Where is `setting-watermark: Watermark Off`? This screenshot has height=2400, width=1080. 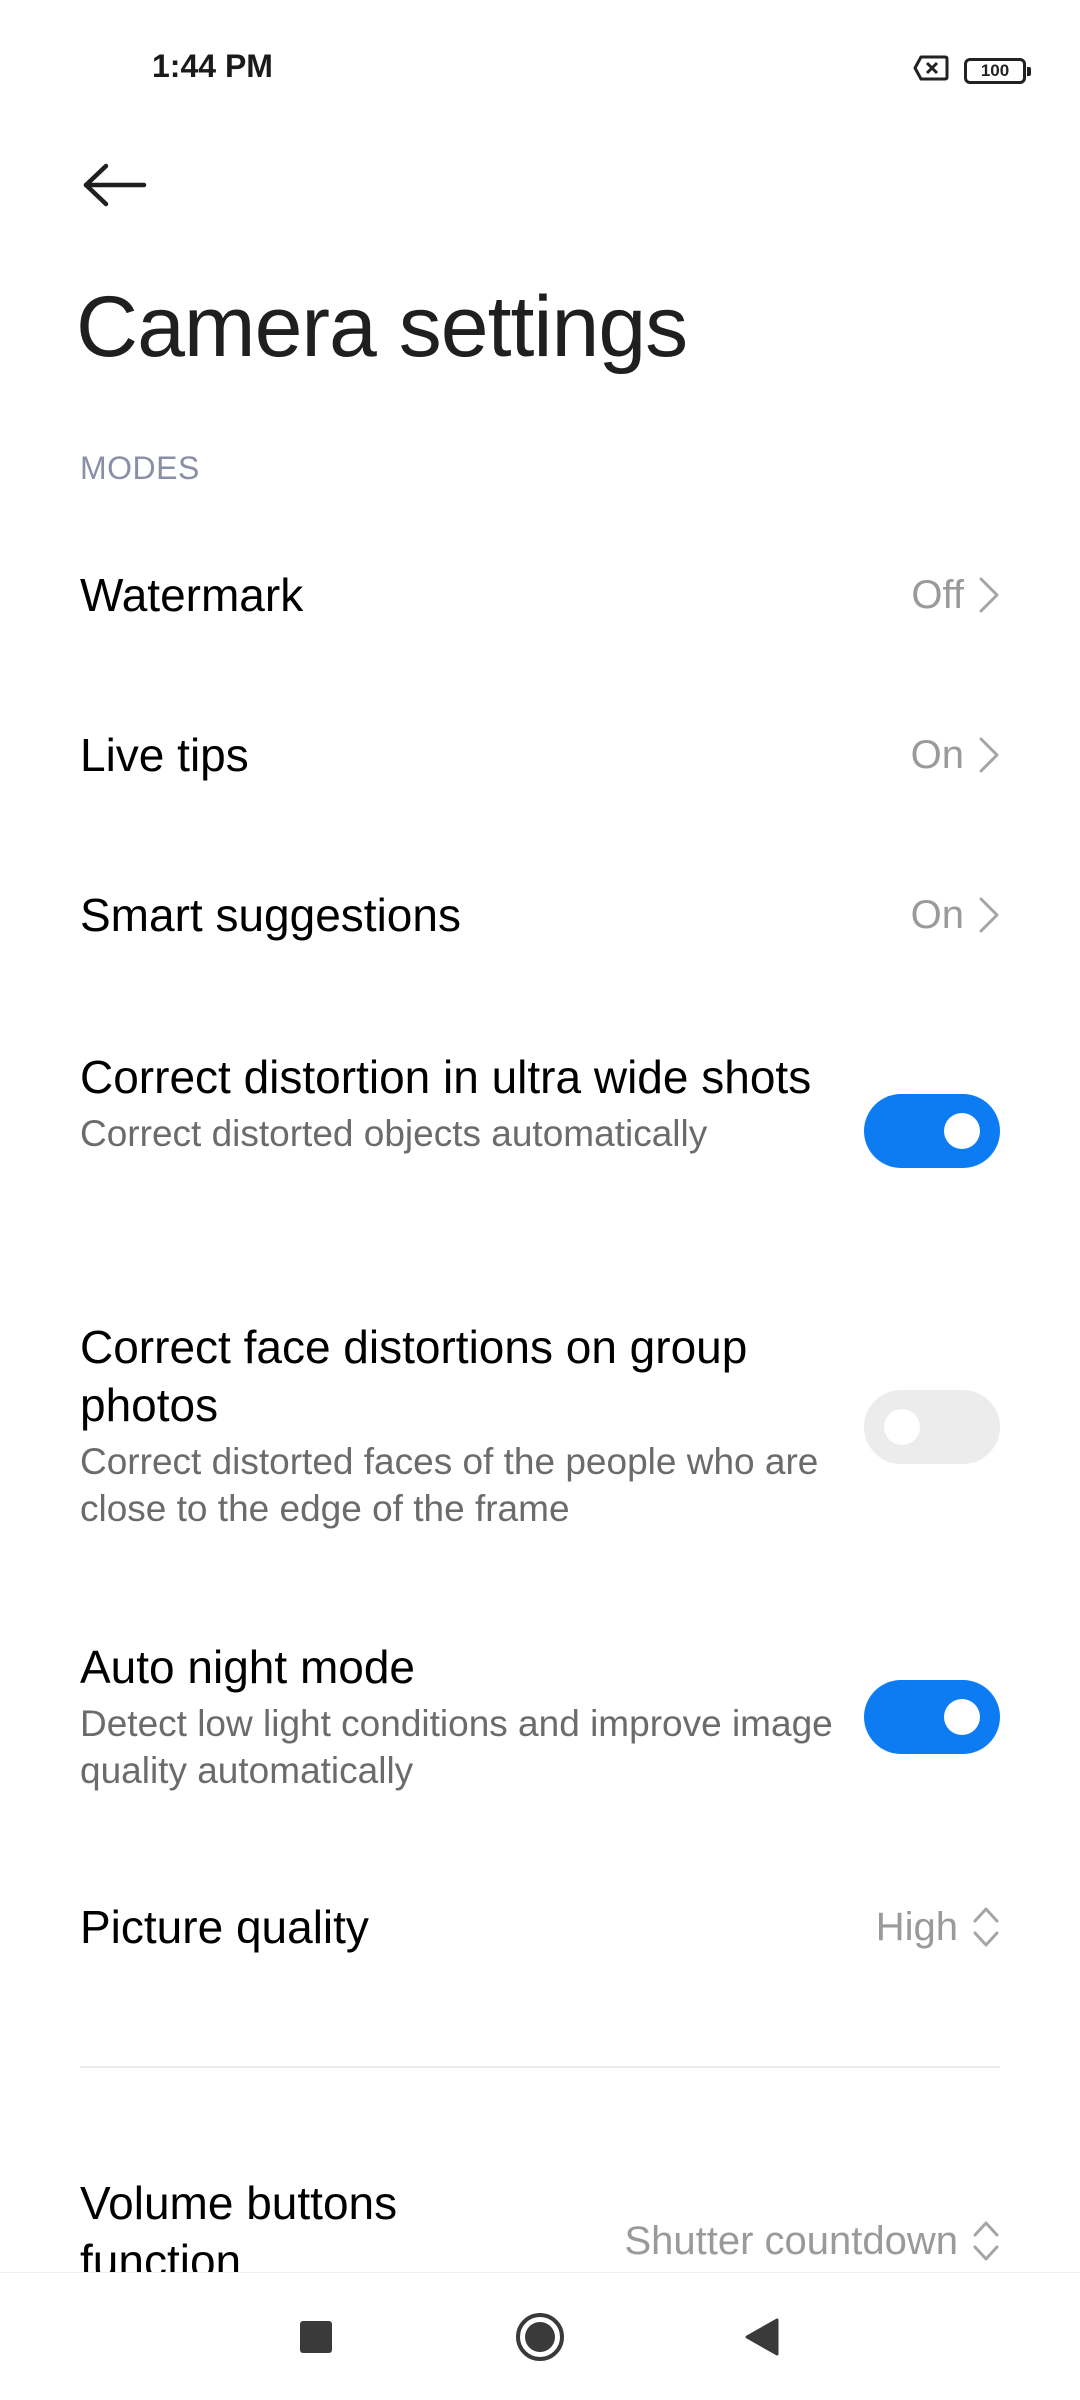
setting-watermark: Watermark Off is located at coordinates (540, 595).